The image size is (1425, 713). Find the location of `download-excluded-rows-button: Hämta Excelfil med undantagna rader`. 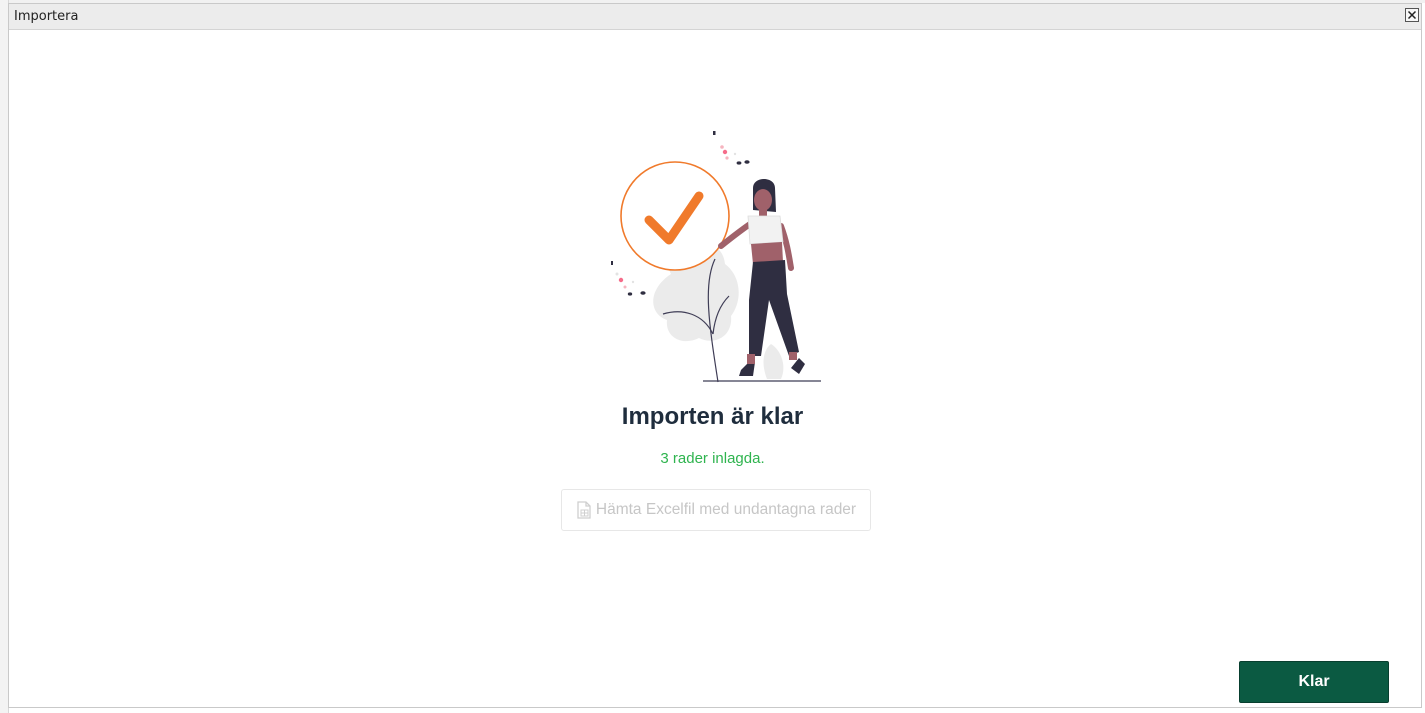

download-excluded-rows-button: Hämta Excelfil med undantagna rader is located at coordinates (716, 510).